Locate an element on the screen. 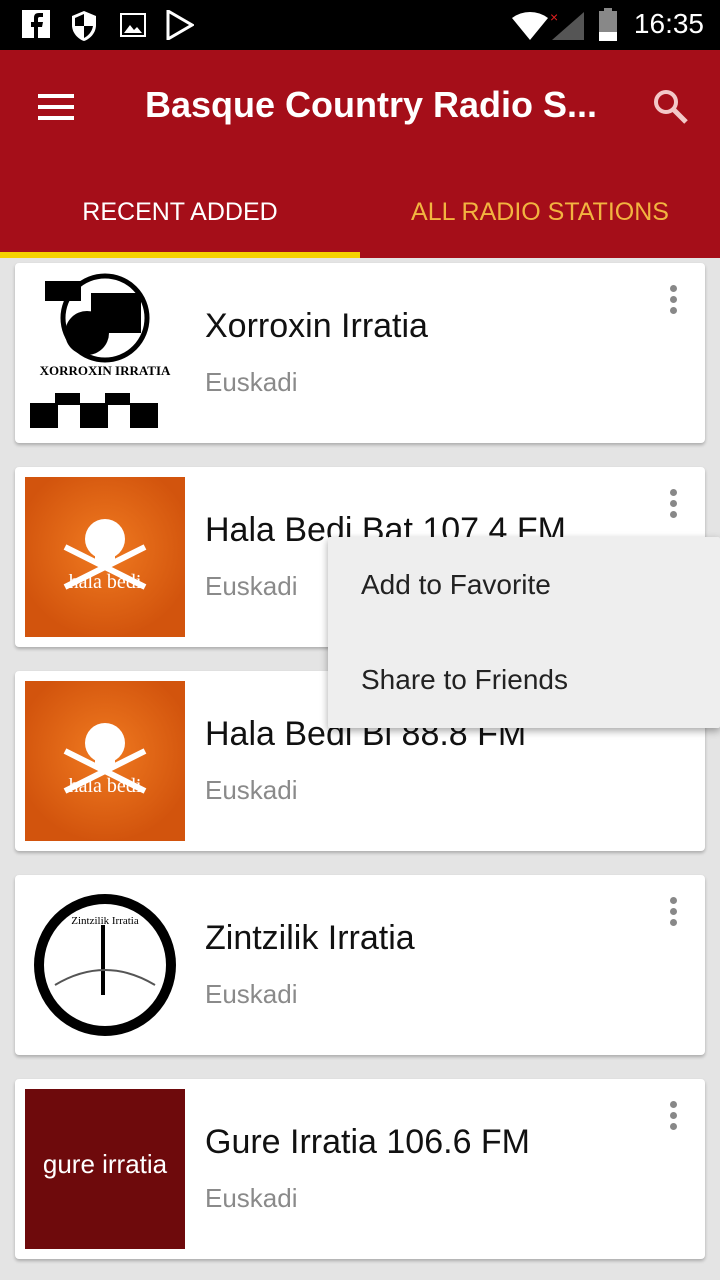  station-name: Gure Irratia 106.6 FM is located at coordinates (368, 1142).